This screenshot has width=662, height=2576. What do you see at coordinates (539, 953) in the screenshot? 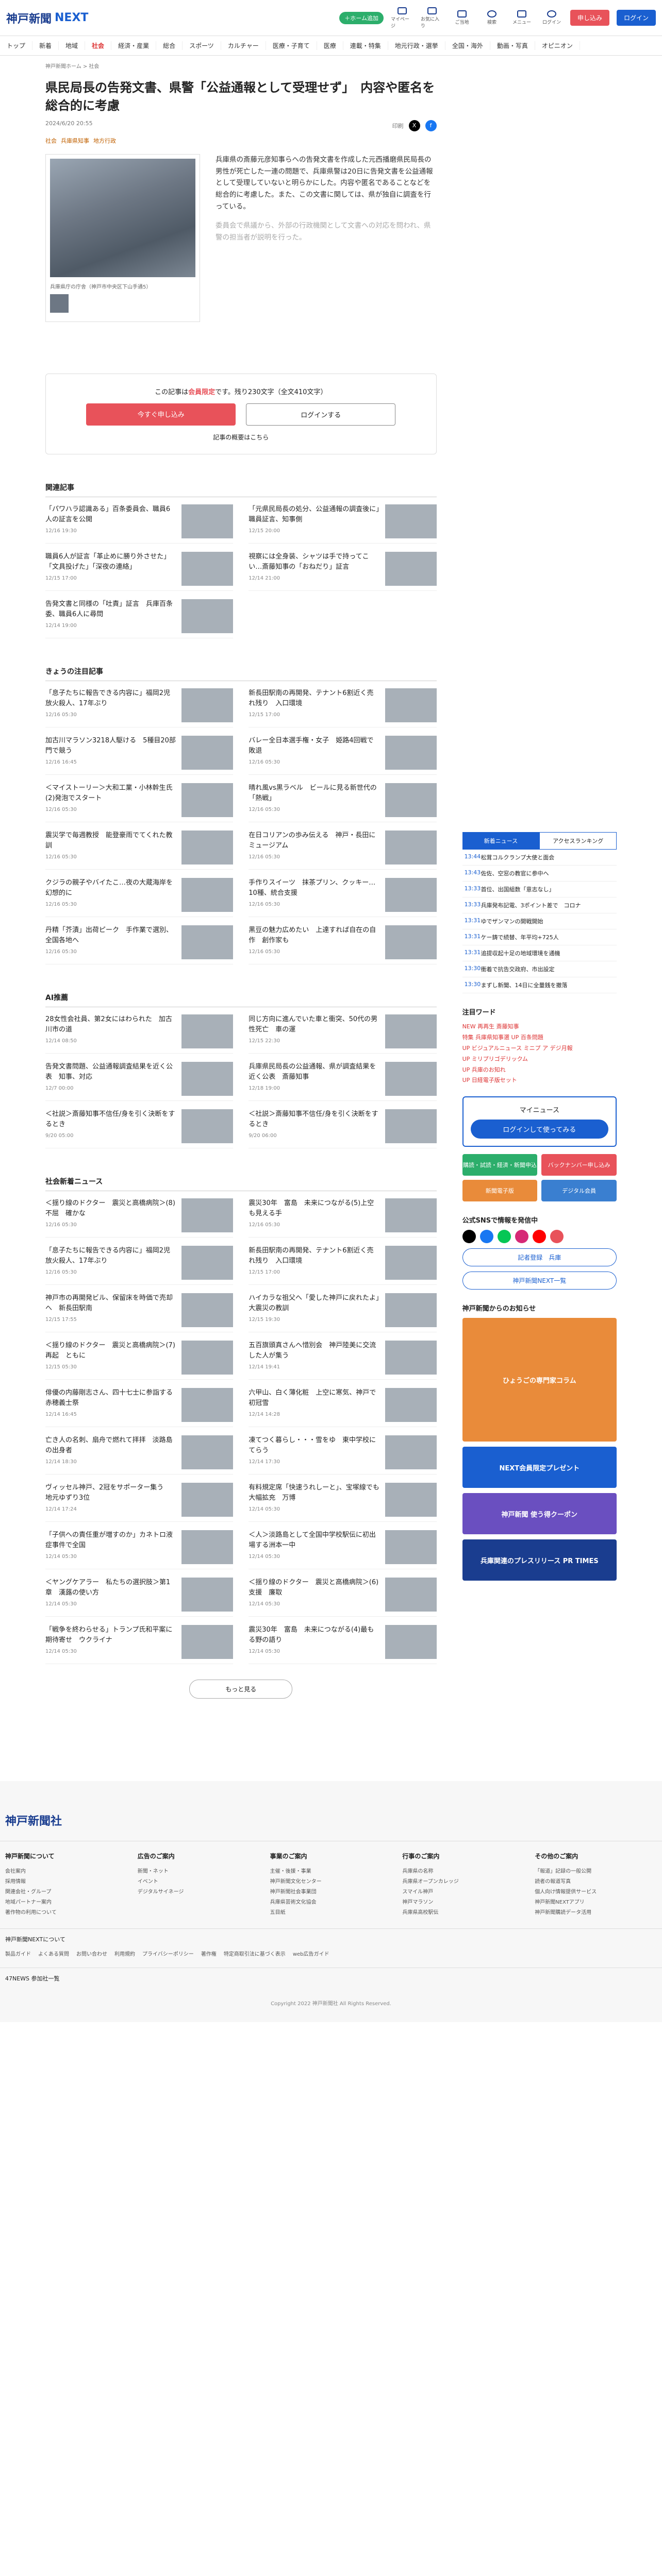
I see `latest-item: 13:31 追提収起十足の地域環境を通機` at bounding box center [539, 953].